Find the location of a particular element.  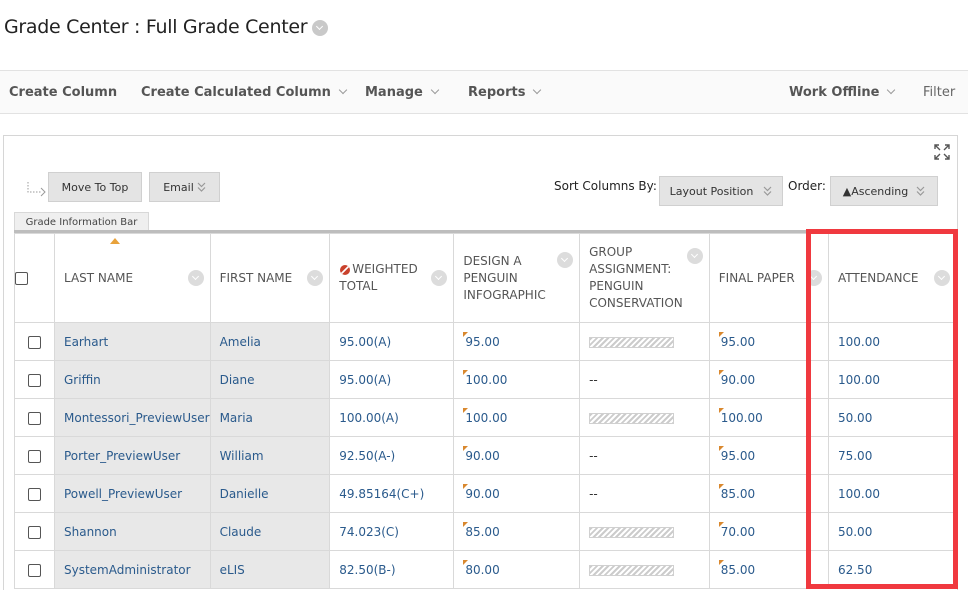

work-offline-label: Work Offline is located at coordinates (834, 92).